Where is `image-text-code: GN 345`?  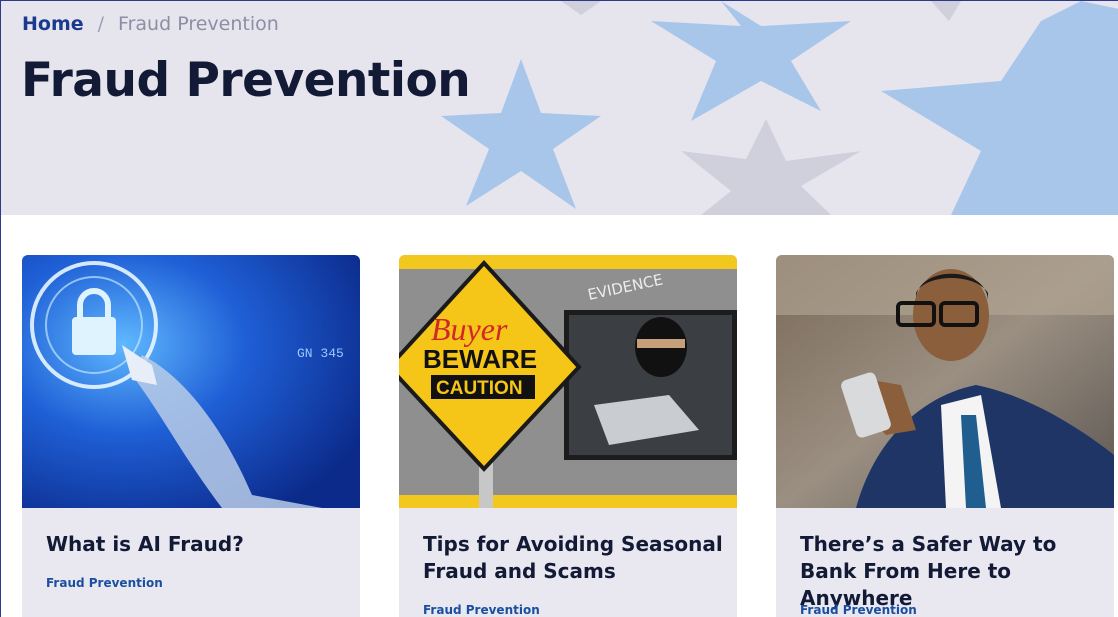 image-text-code: GN 345 is located at coordinates (320, 353).